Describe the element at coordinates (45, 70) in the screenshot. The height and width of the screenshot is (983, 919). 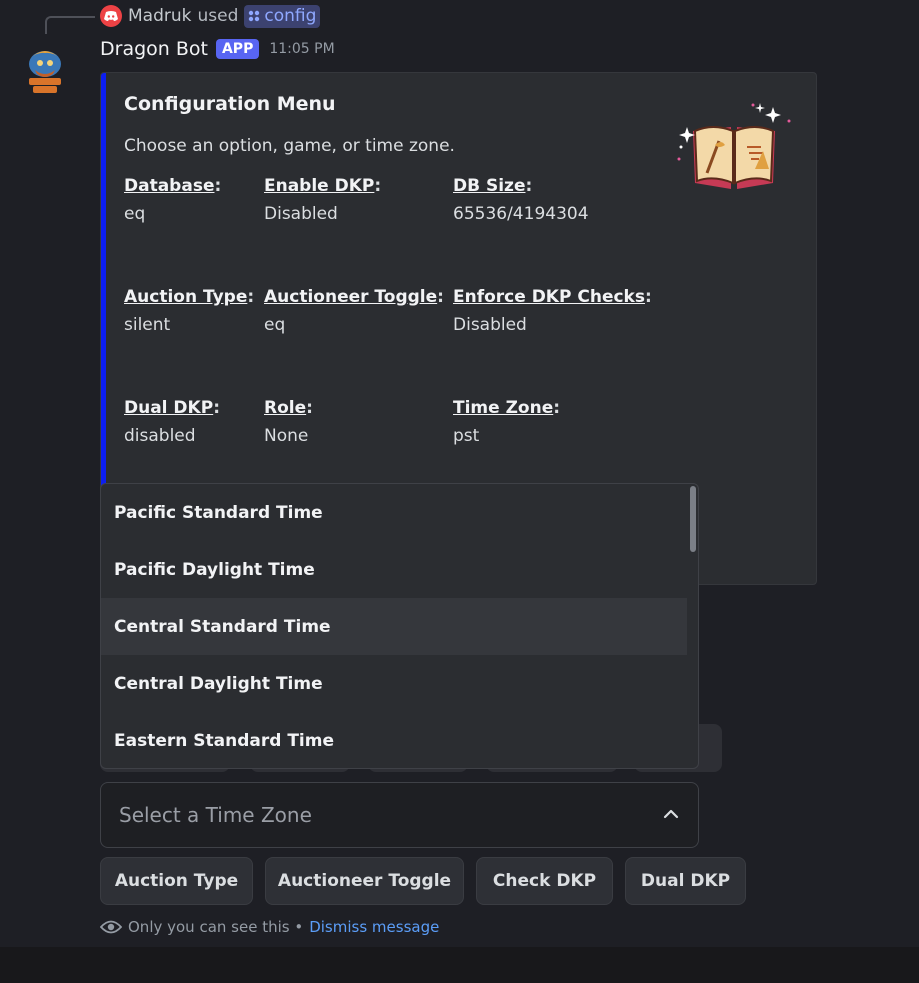
I see `bot-avatar` at that location.